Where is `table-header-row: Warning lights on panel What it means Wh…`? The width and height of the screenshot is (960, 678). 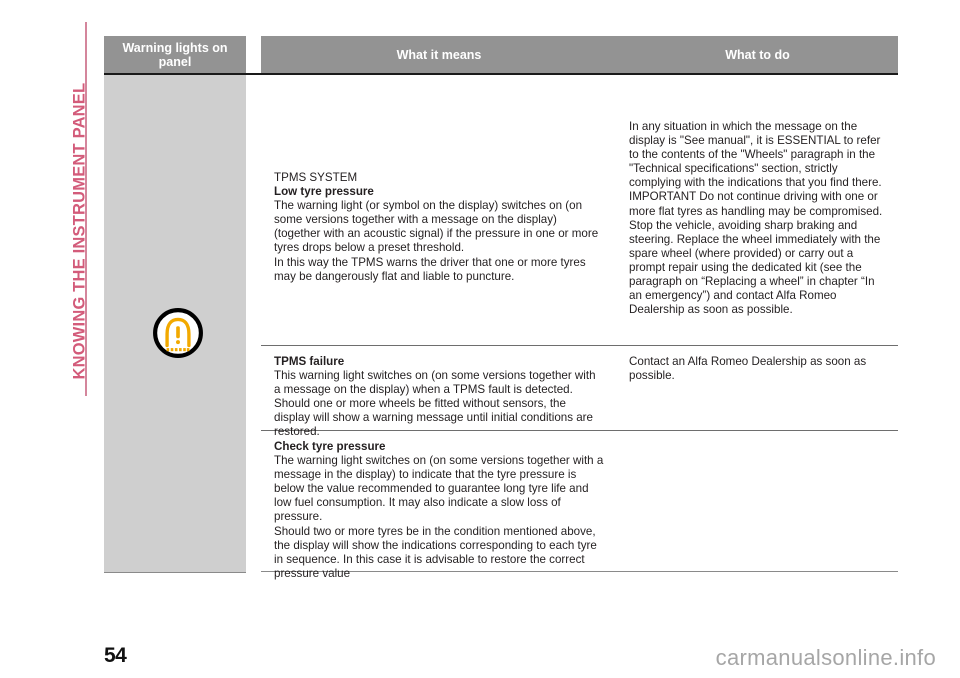
table-header-row: Warning lights on panel What it means Wh… is located at coordinates (501, 55).